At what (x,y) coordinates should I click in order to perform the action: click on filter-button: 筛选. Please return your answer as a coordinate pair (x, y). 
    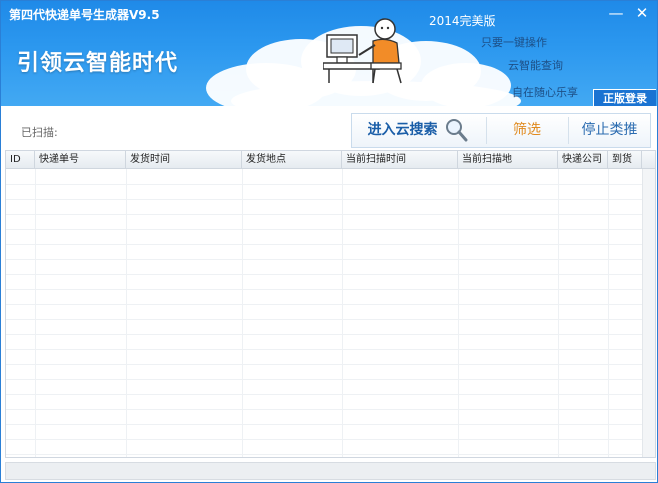
    Looking at the image, I should click on (527, 130).